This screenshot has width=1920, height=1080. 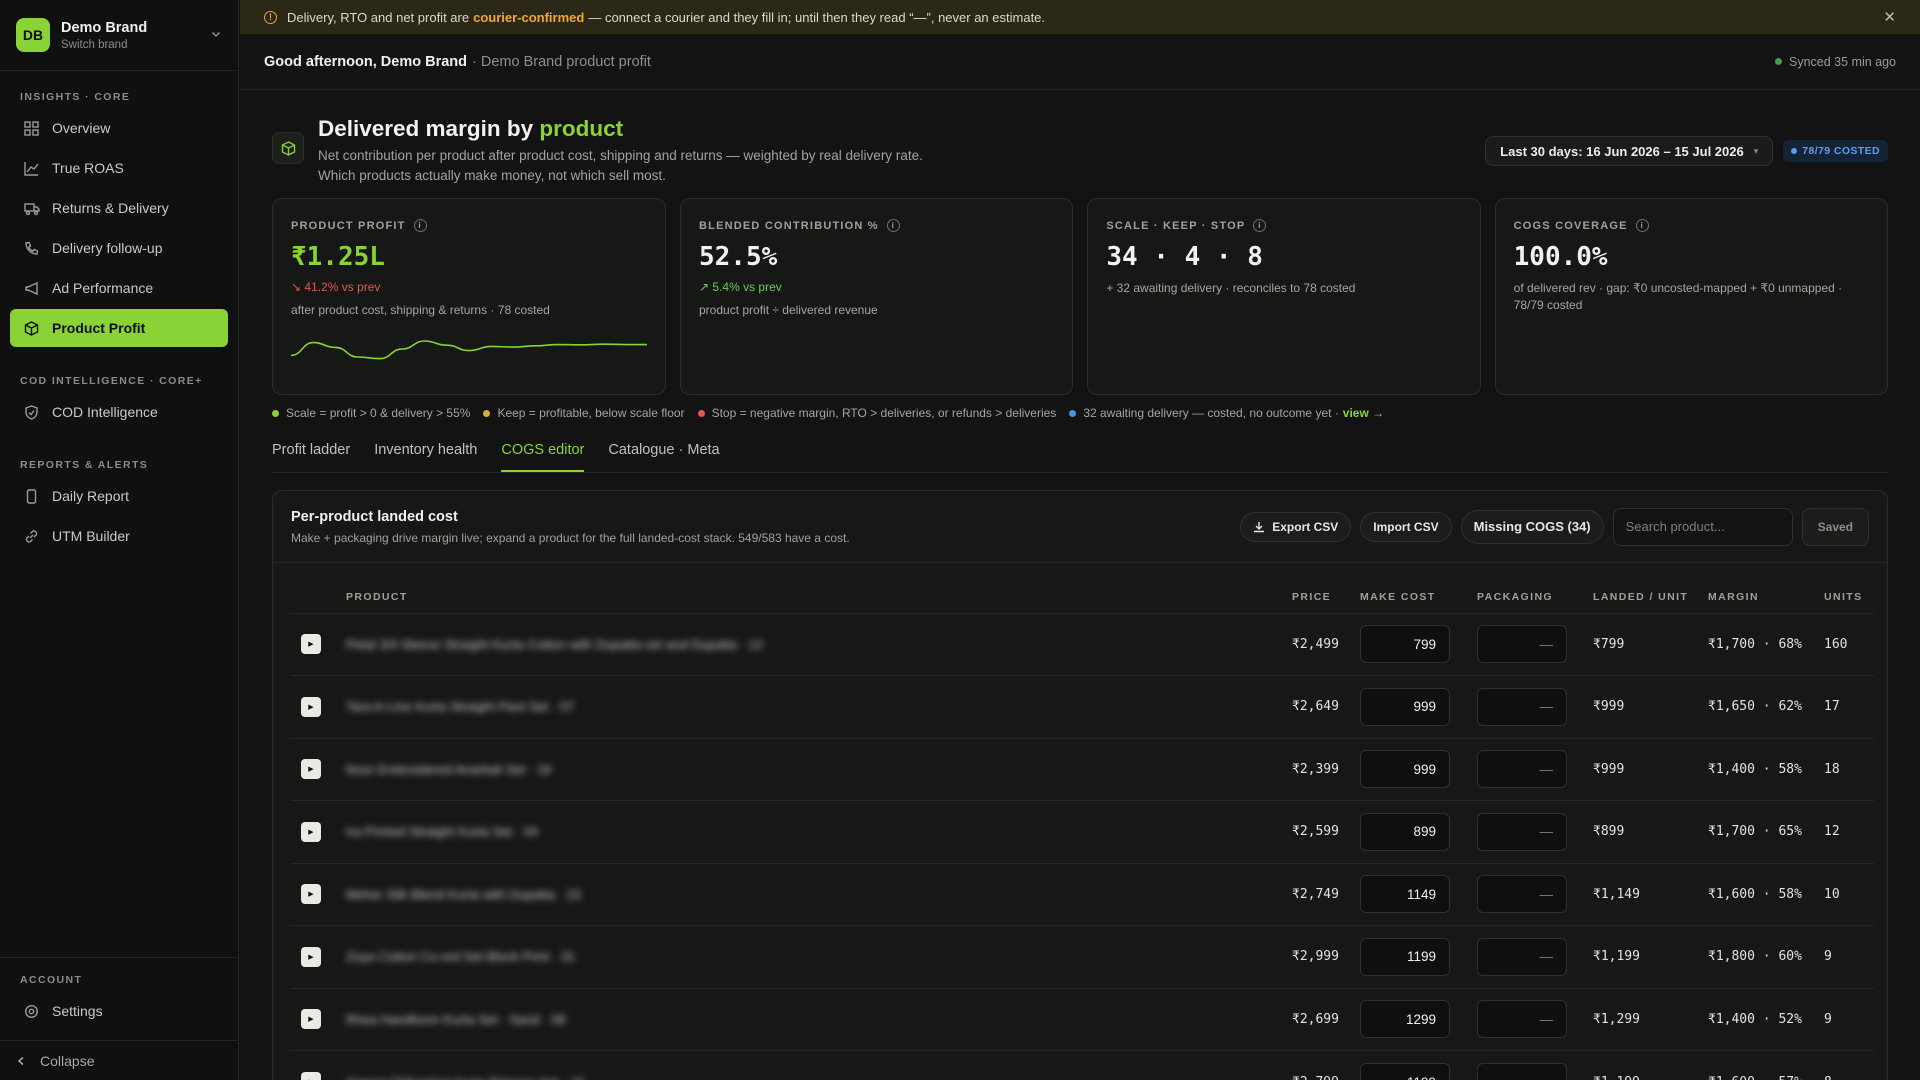 I want to click on kpi-label: BLENDED CONTRIBUTION % i, so click(x=876, y=225).